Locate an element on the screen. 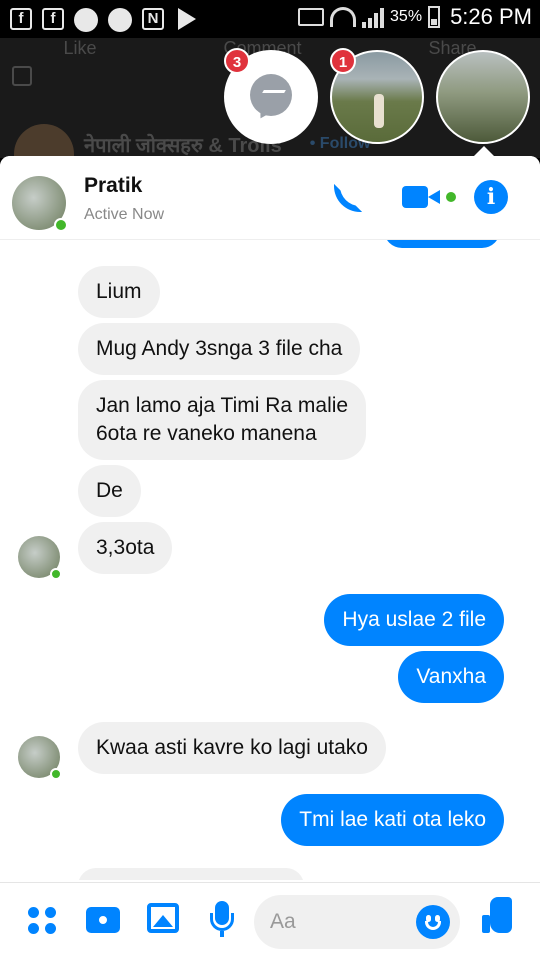  play-store-icon is located at coordinates (187, 19).